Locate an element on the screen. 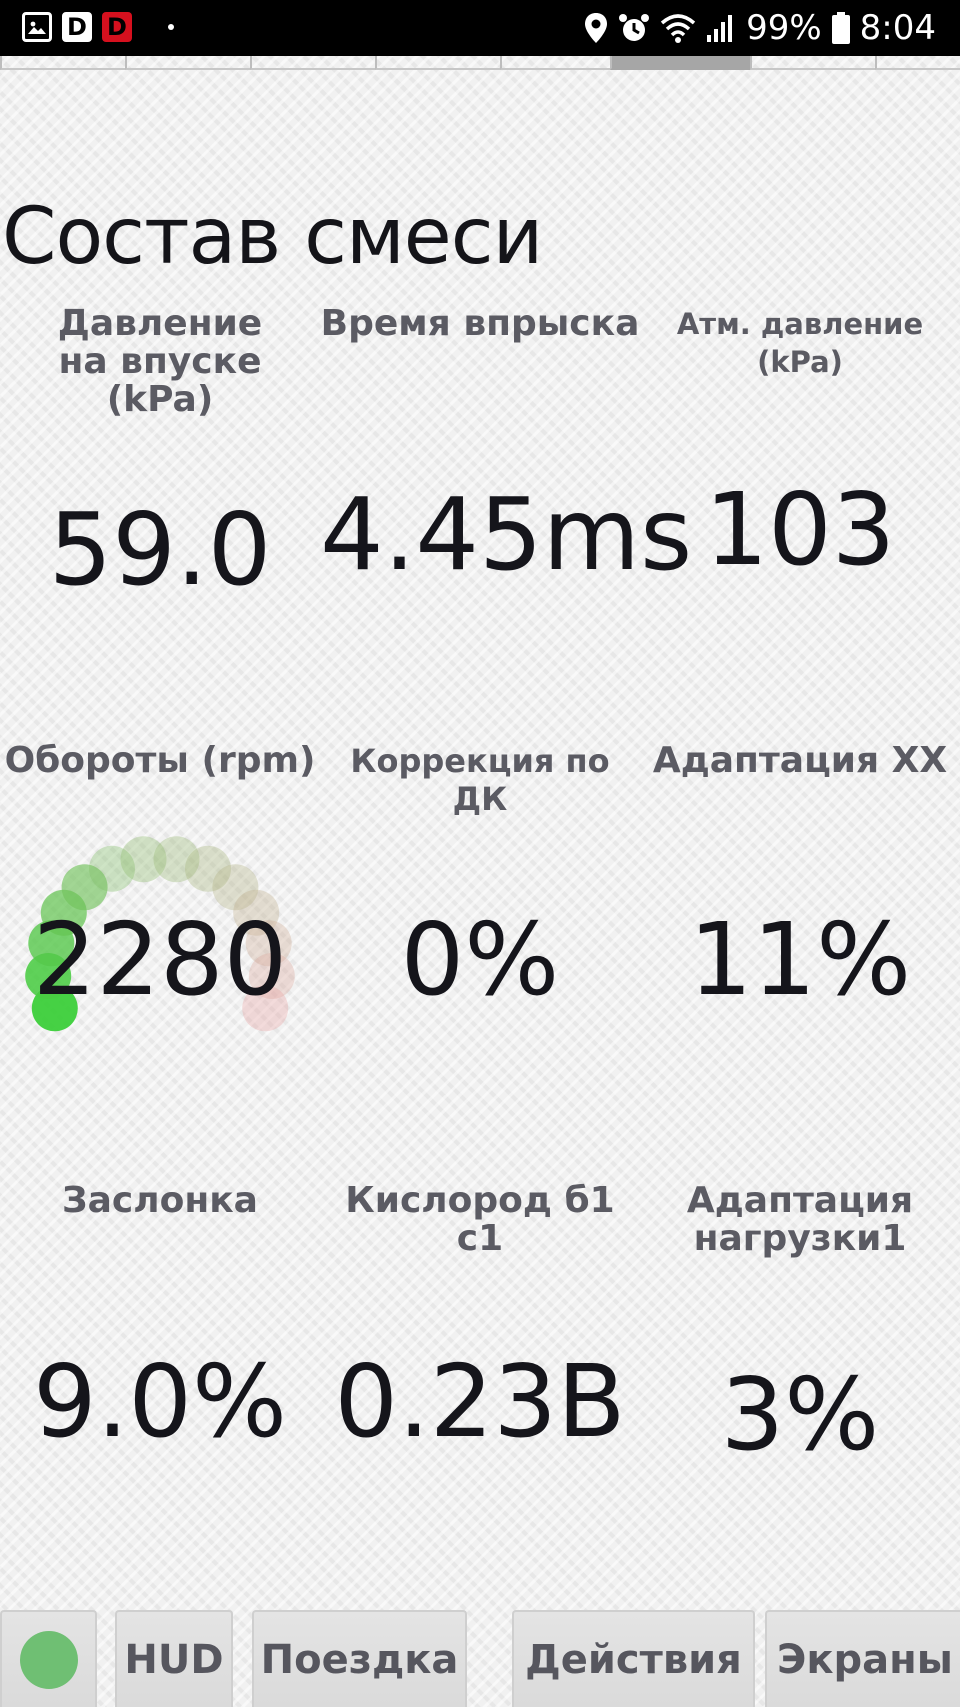  status-bar: D D 99% 8:04 is located at coordinates (480, 28).